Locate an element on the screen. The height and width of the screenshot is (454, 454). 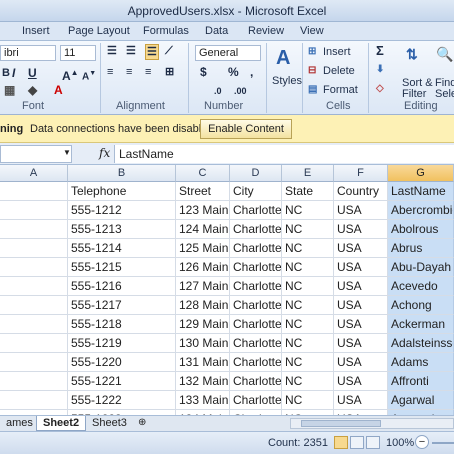
table-cell: 129 Main S is located at coordinates (203, 324).